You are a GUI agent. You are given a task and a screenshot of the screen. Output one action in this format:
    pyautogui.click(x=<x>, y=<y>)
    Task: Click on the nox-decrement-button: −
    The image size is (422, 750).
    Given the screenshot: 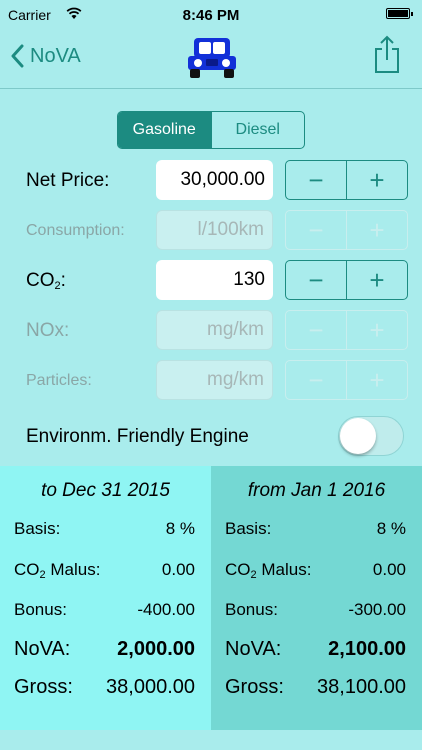 What is the action you would take?
    pyautogui.click(x=316, y=330)
    